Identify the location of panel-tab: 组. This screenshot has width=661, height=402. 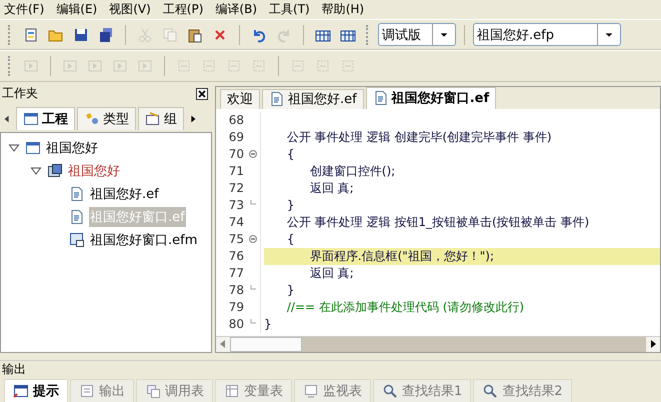
(161, 118).